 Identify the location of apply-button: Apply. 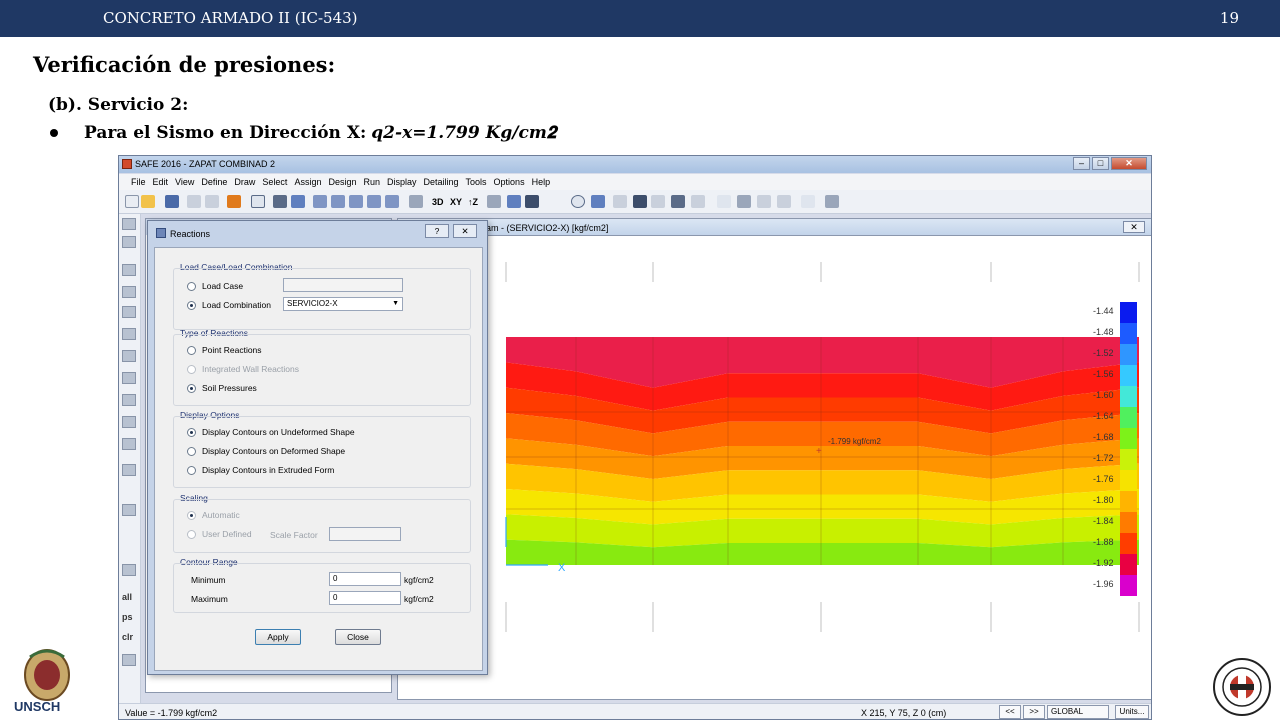
(278, 637).